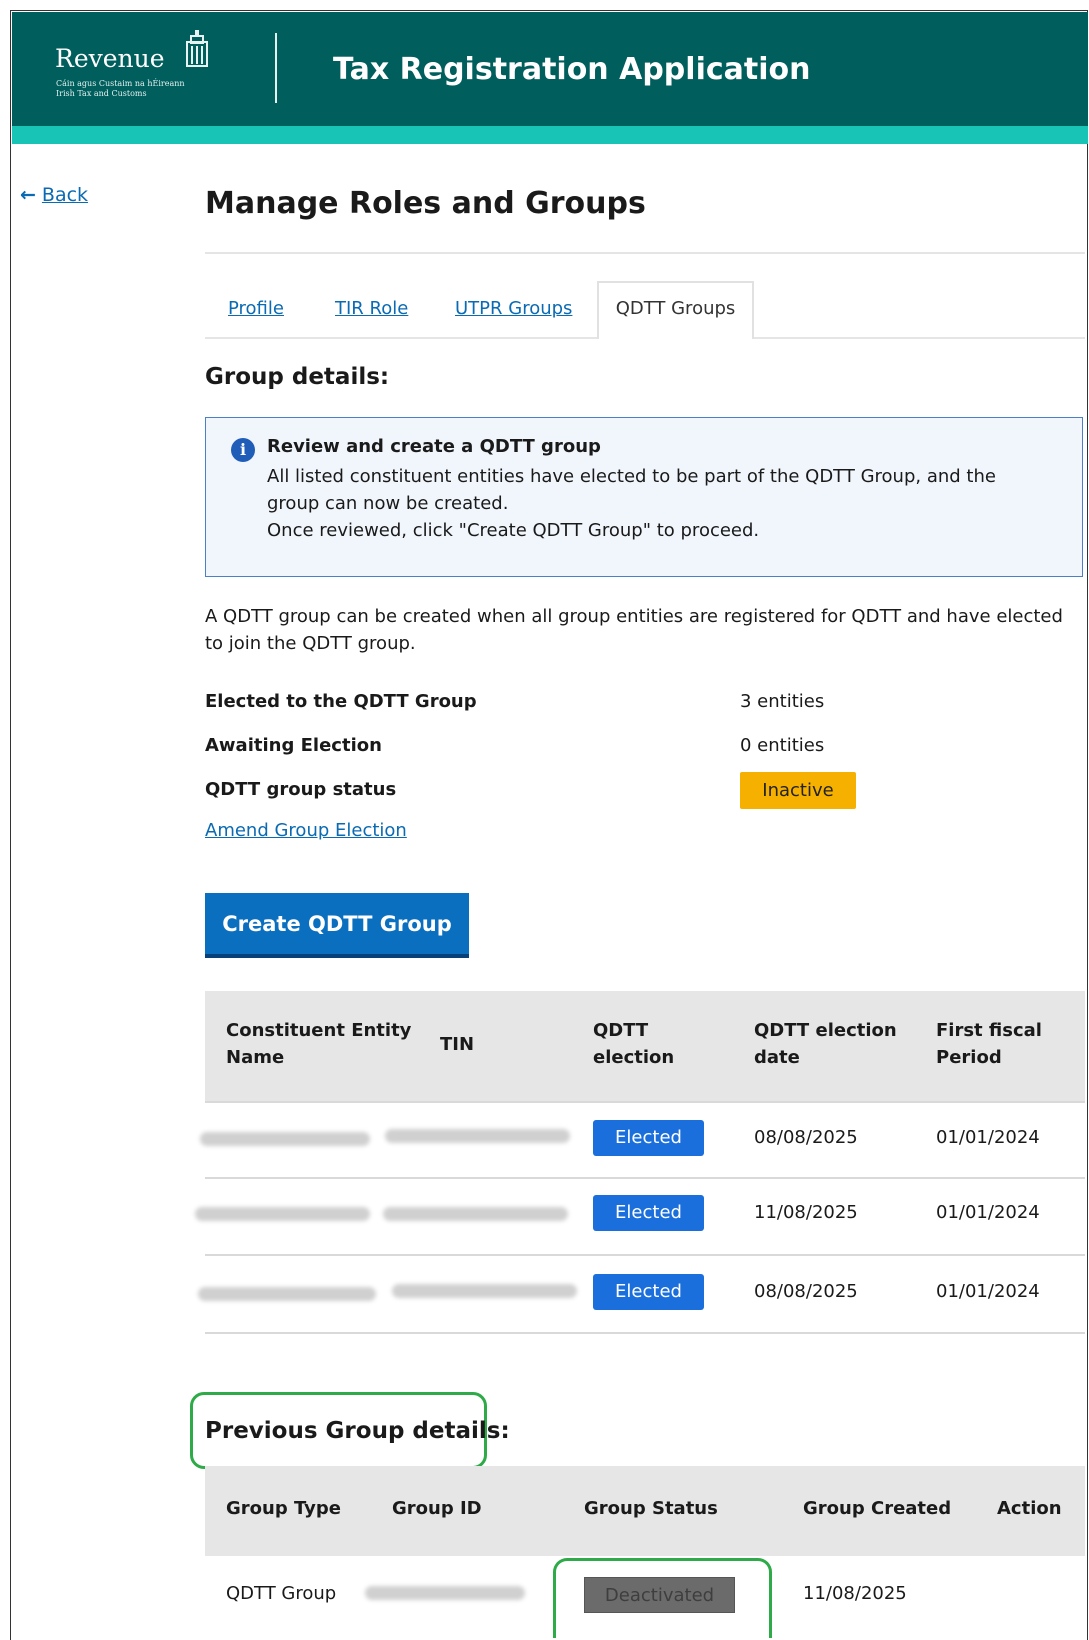 Image resolution: width=1089 pixels, height=1640 pixels. What do you see at coordinates (919, 338) in the screenshot?
I see `tabs-baseline-right` at bounding box center [919, 338].